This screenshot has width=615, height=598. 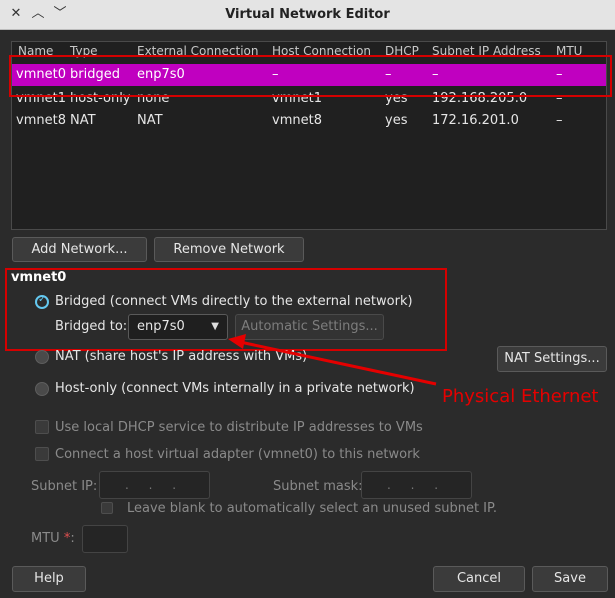 What do you see at coordinates (332, 360) in the screenshot?
I see `annotation-arrow` at bounding box center [332, 360].